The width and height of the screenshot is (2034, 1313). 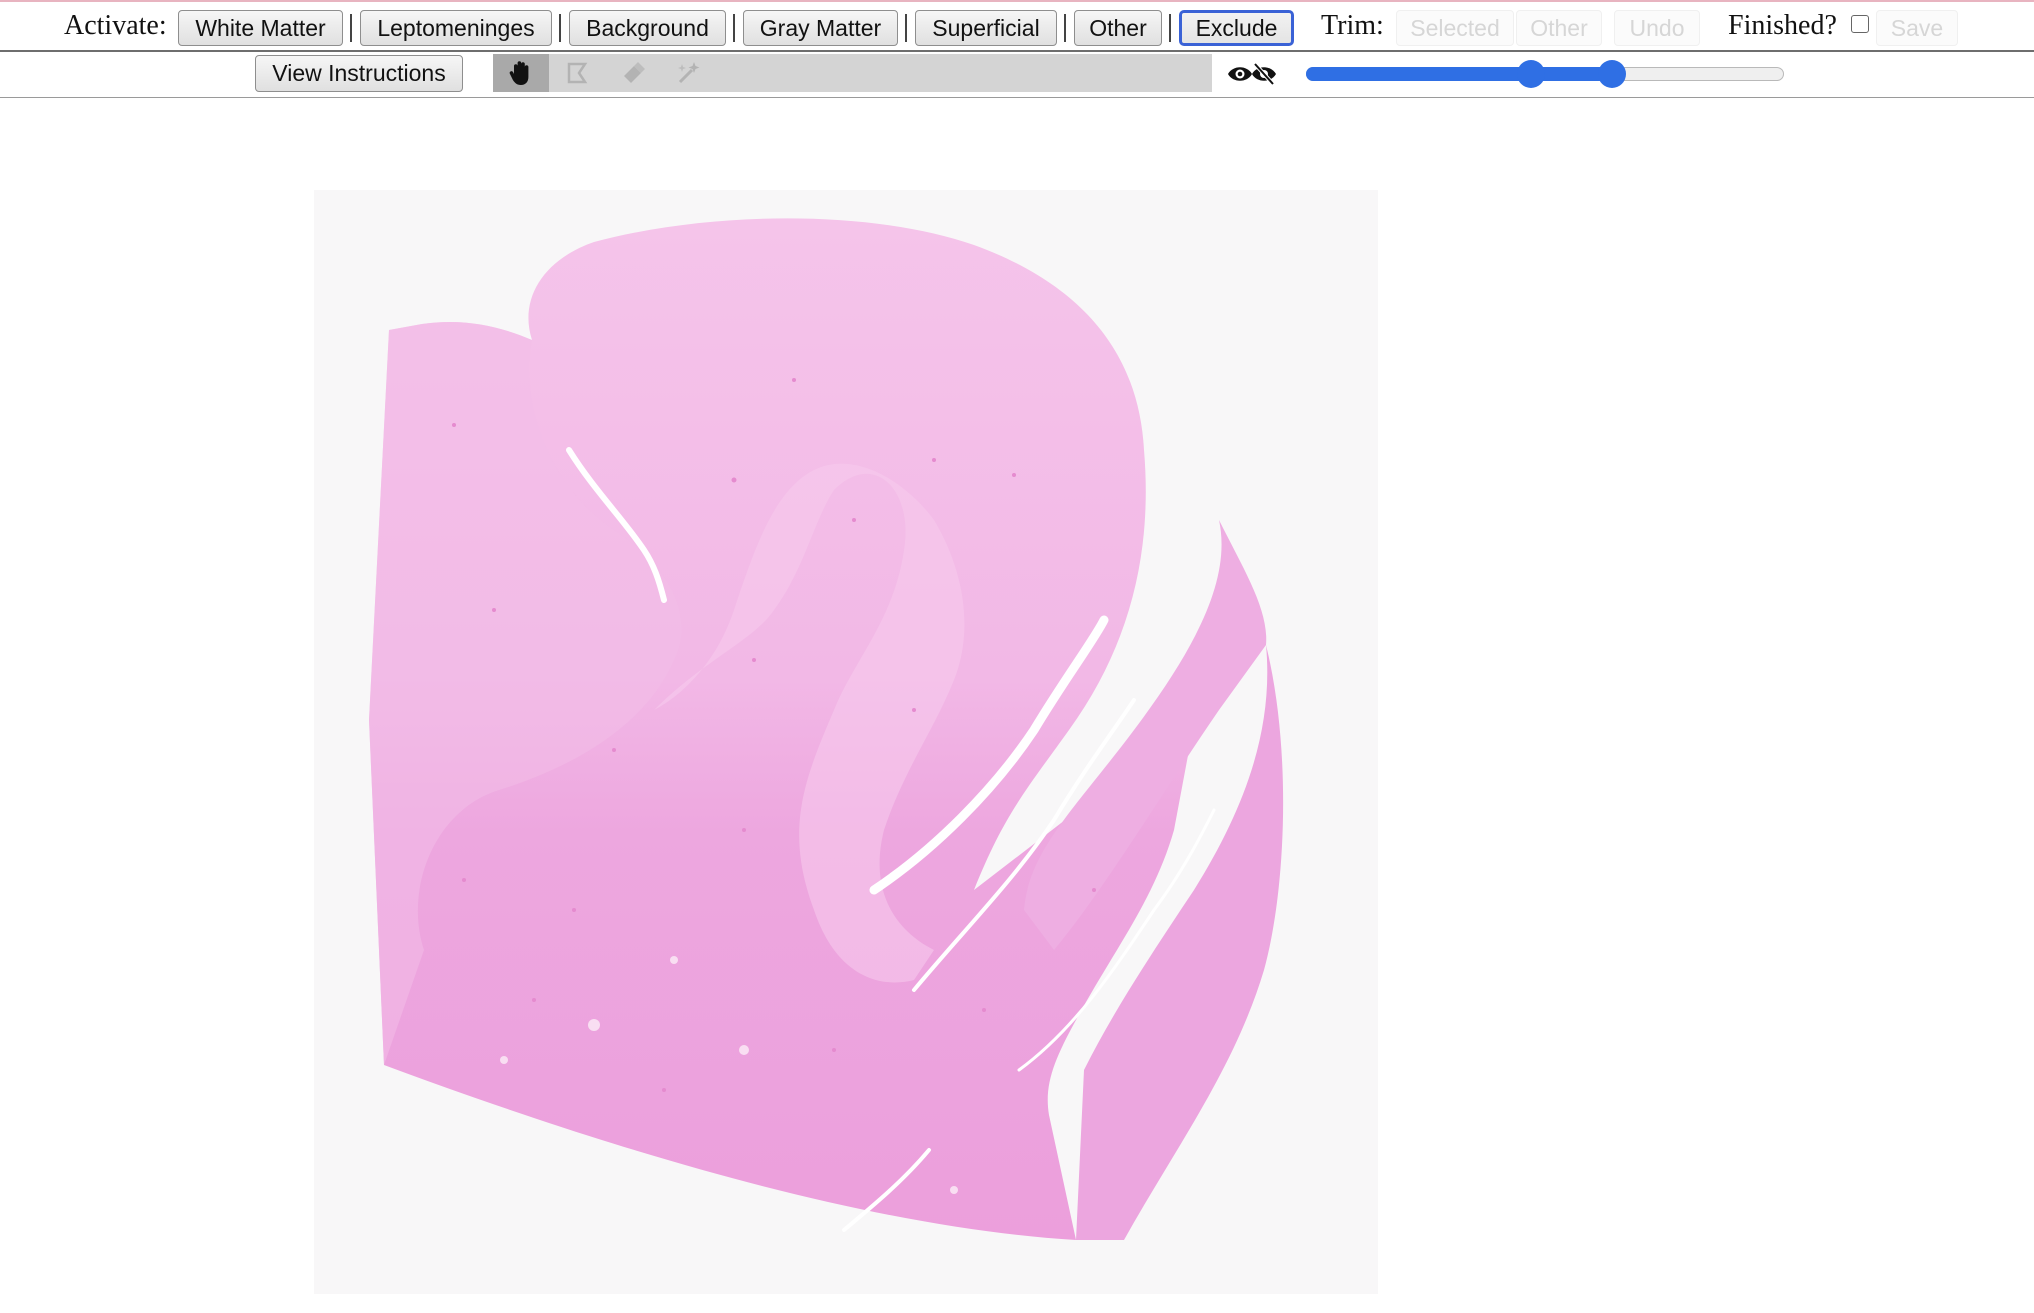 What do you see at coordinates (1252, 74) in the screenshot?
I see `eye-toggle-icon` at bounding box center [1252, 74].